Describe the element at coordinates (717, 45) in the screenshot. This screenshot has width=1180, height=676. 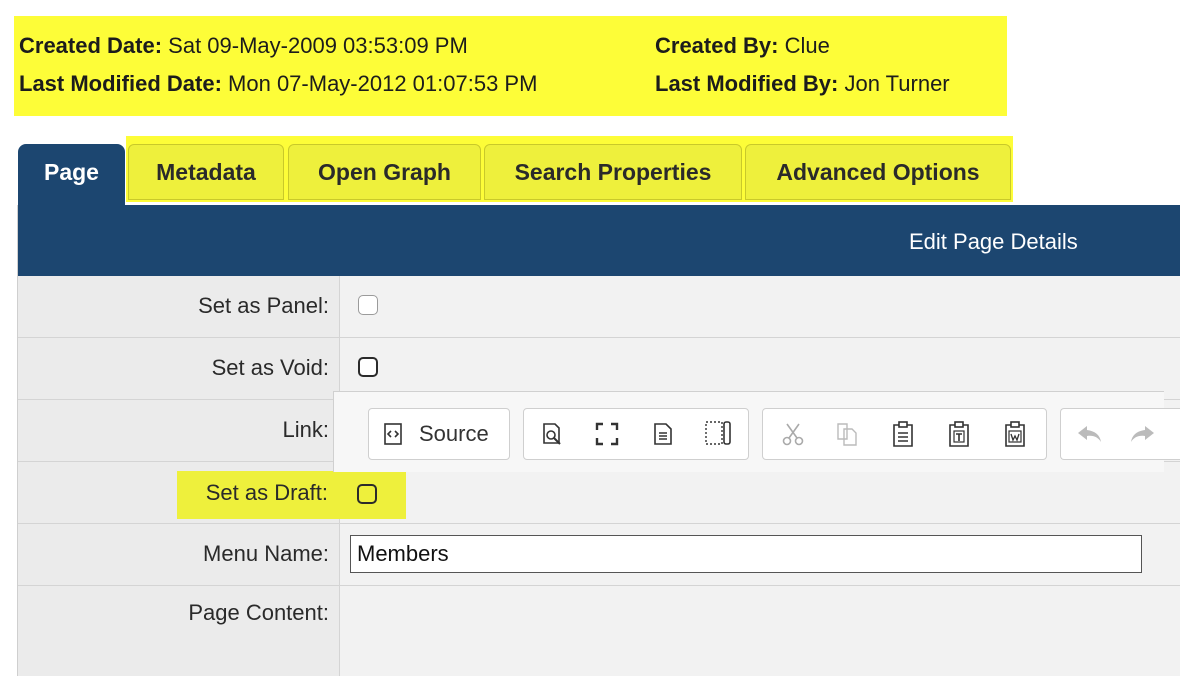
I see `created-by-label: Created By:` at that location.